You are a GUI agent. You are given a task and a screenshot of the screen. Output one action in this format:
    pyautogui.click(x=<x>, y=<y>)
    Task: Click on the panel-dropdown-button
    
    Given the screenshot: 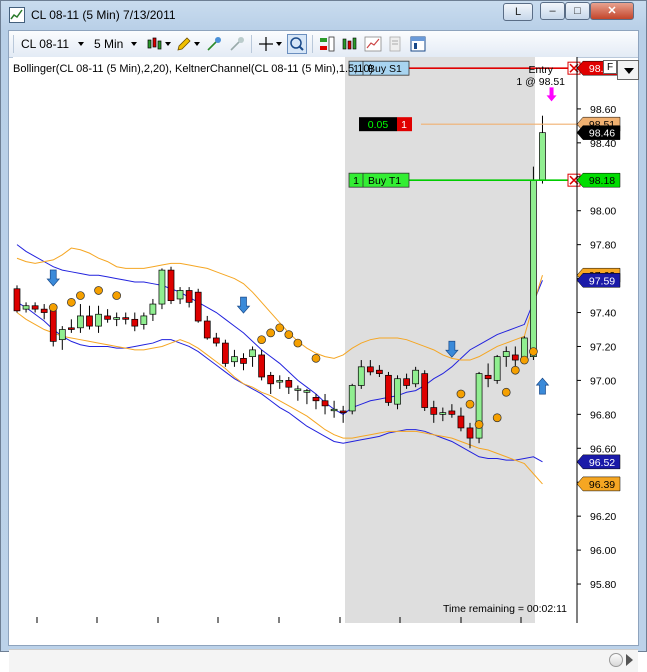 What is the action you would take?
    pyautogui.click(x=628, y=70)
    